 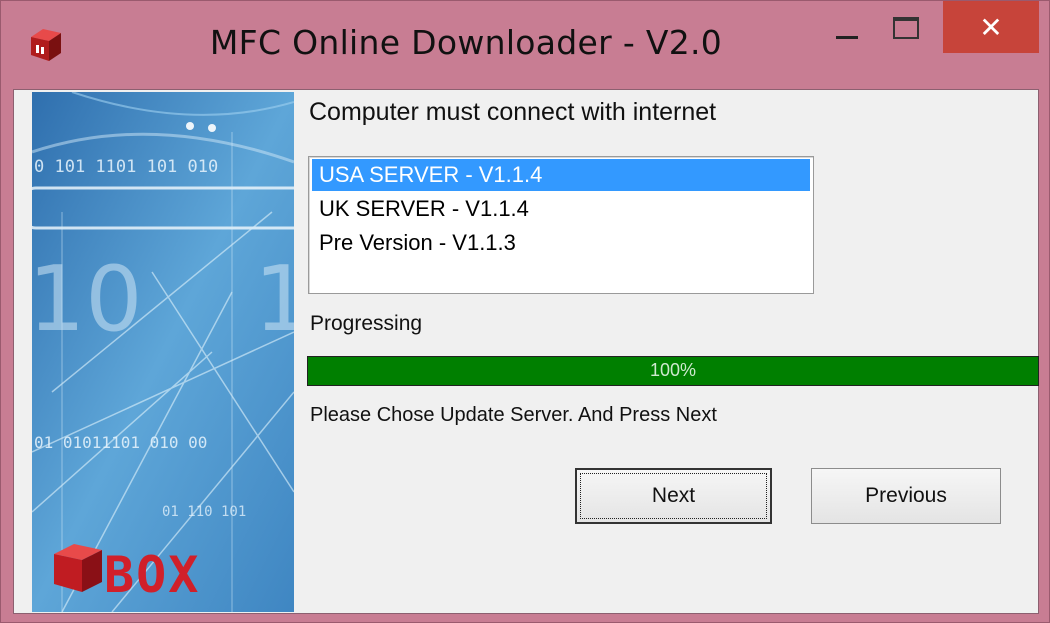 I want to click on minimize-icon, so click(x=847, y=37).